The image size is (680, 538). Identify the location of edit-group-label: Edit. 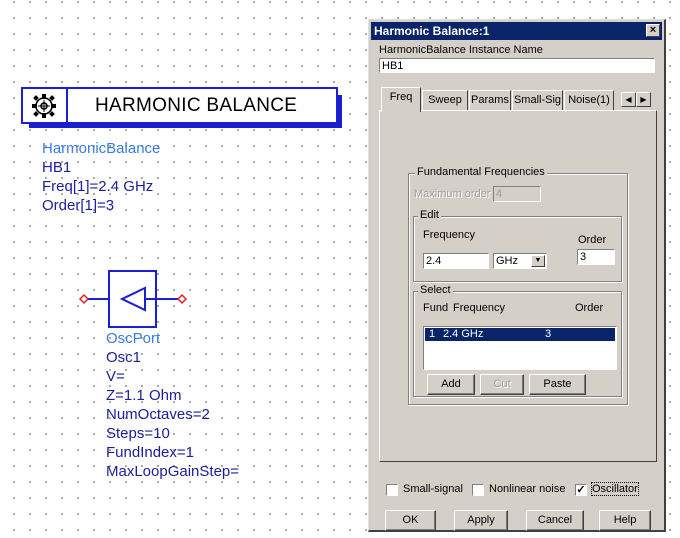
(429, 215).